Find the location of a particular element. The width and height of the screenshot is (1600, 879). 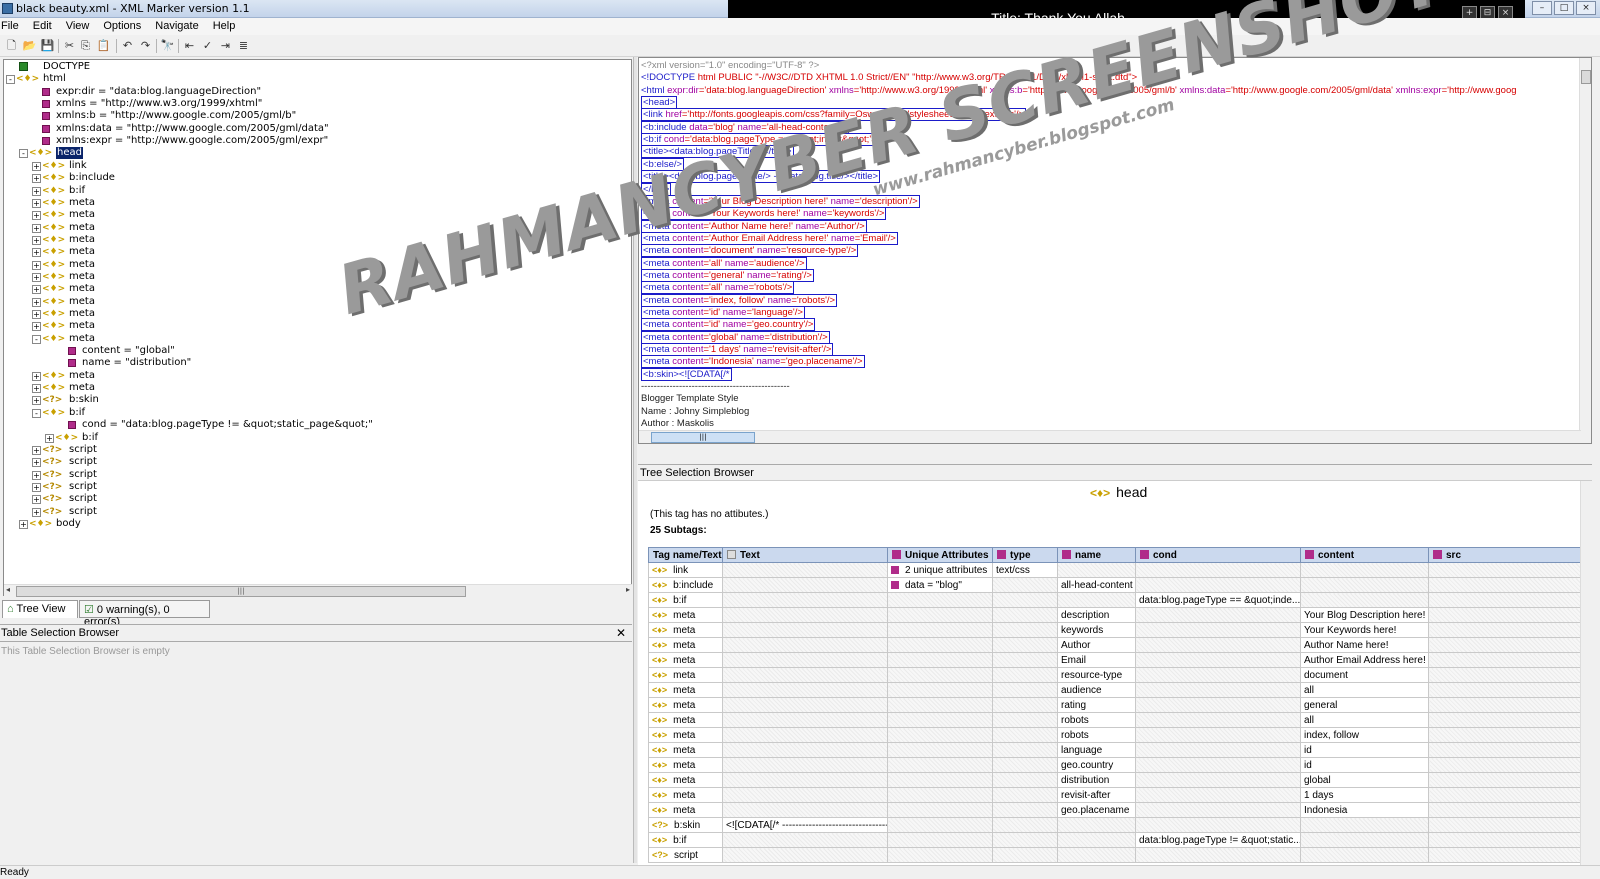

tab-warnings: ☑ 0 warning(s), 0 error(s) is located at coordinates (144, 614).